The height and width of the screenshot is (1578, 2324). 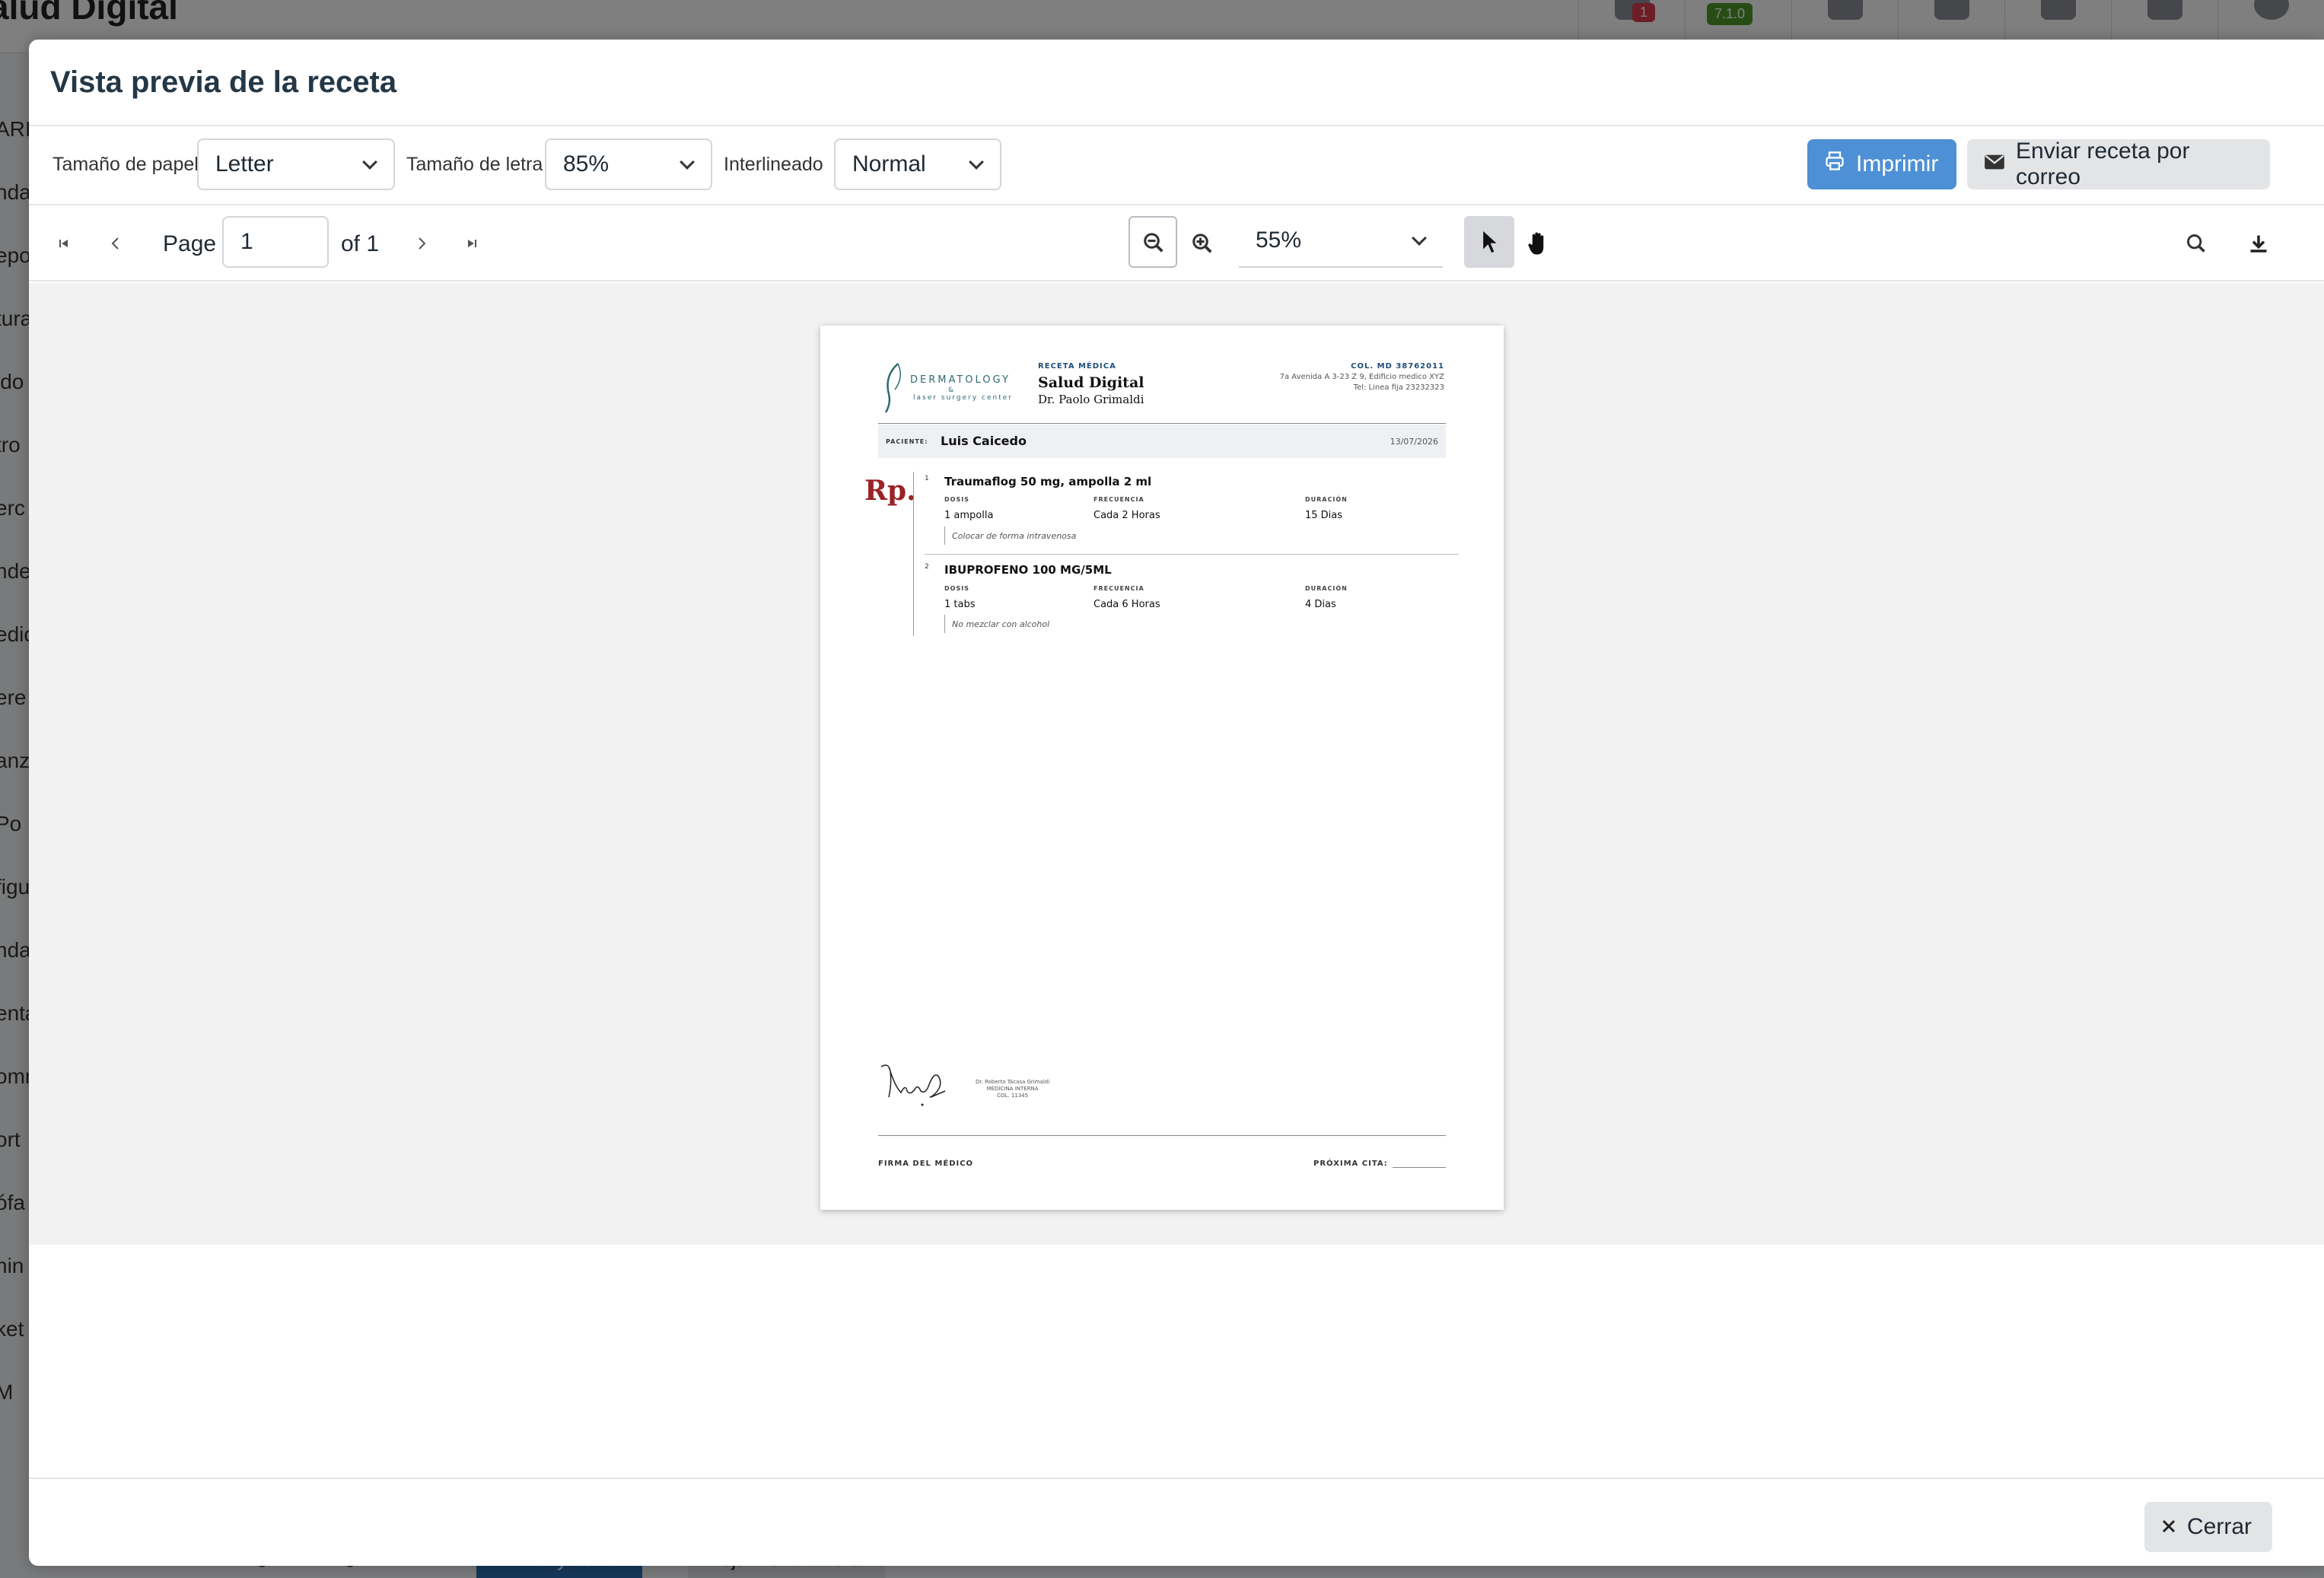 I want to click on zoom-level-select: 55%, so click(x=1341, y=242).